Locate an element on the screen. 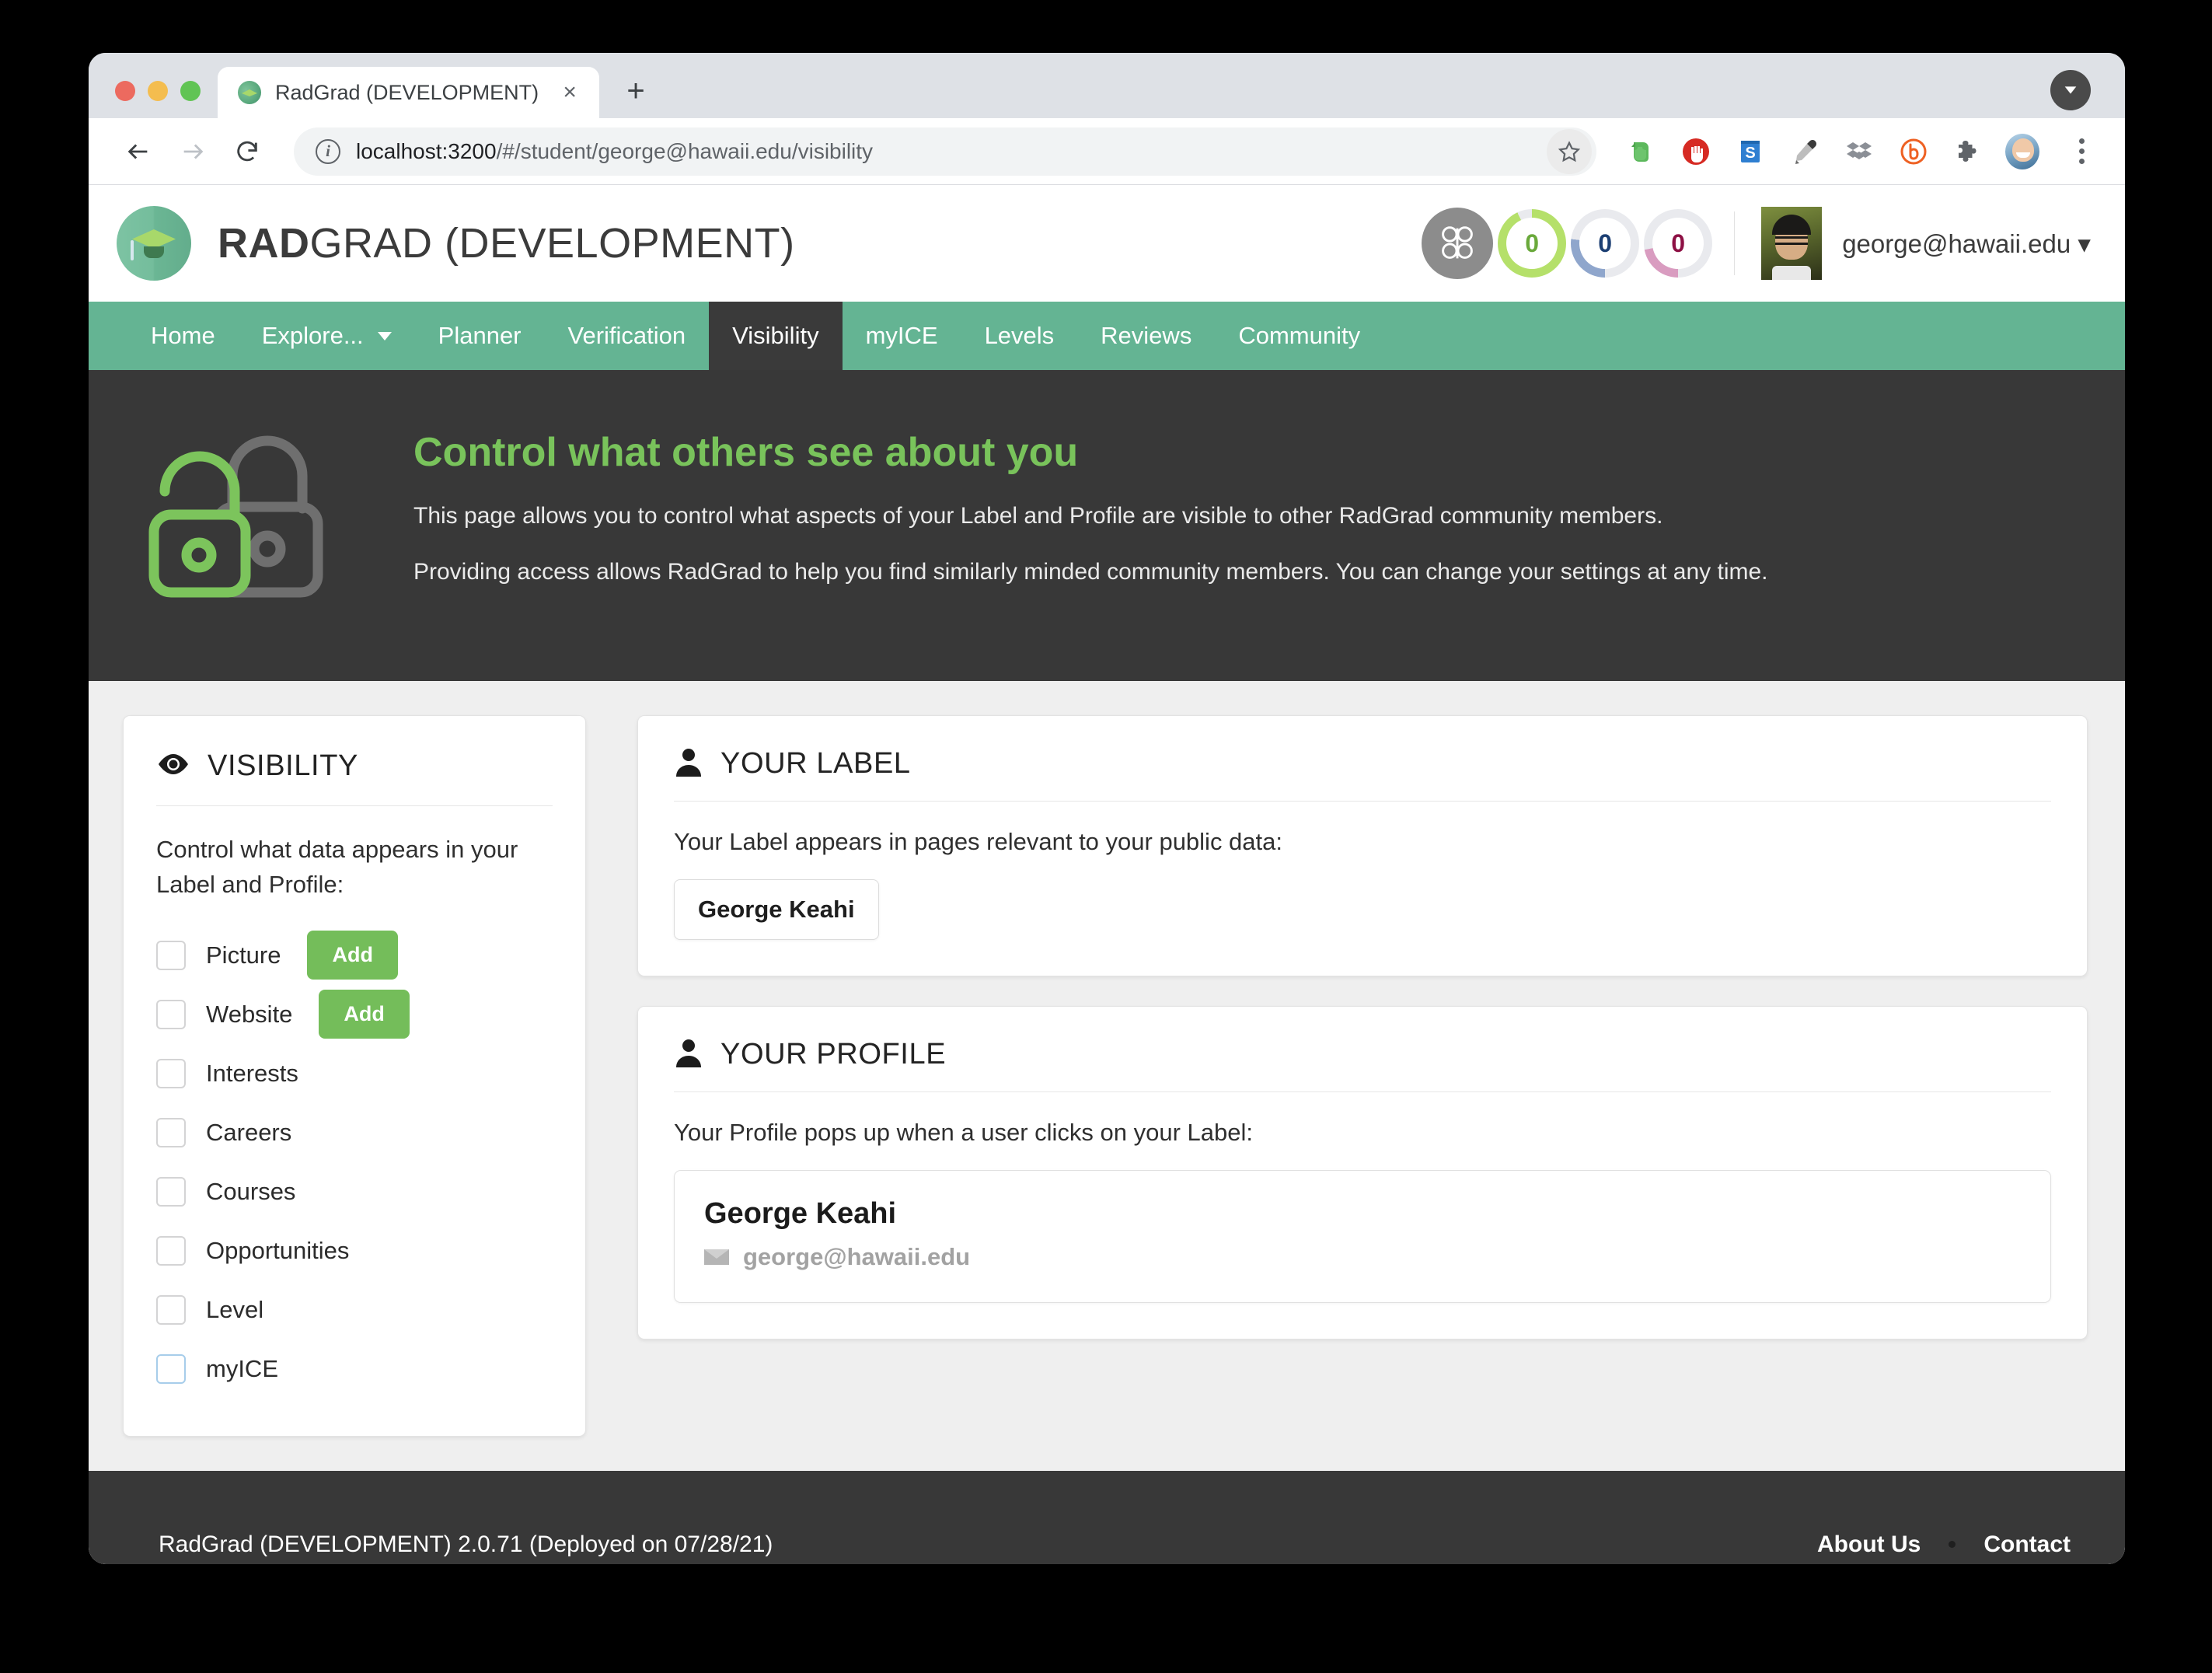  nav-item-home: Home is located at coordinates (183, 336).